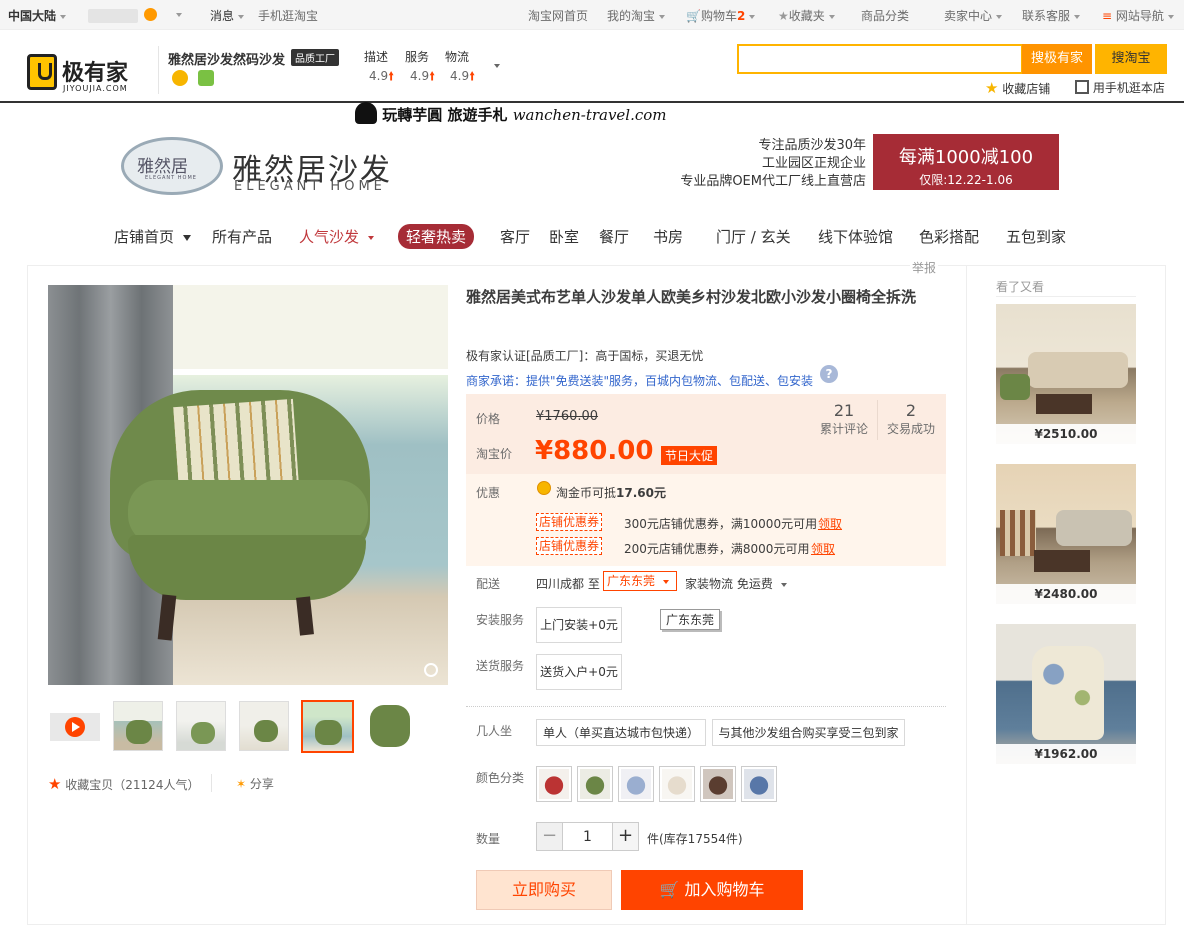  What do you see at coordinates (1107, 16) in the screenshot?
I see `menu-icon: ≡` at bounding box center [1107, 16].